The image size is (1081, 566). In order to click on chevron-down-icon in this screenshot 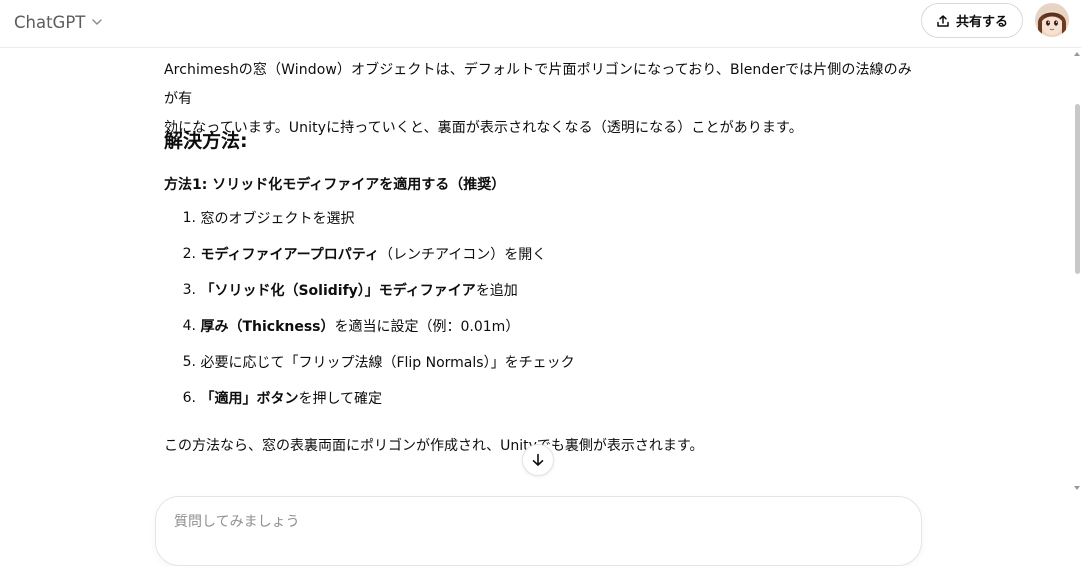, I will do `click(97, 22)`.